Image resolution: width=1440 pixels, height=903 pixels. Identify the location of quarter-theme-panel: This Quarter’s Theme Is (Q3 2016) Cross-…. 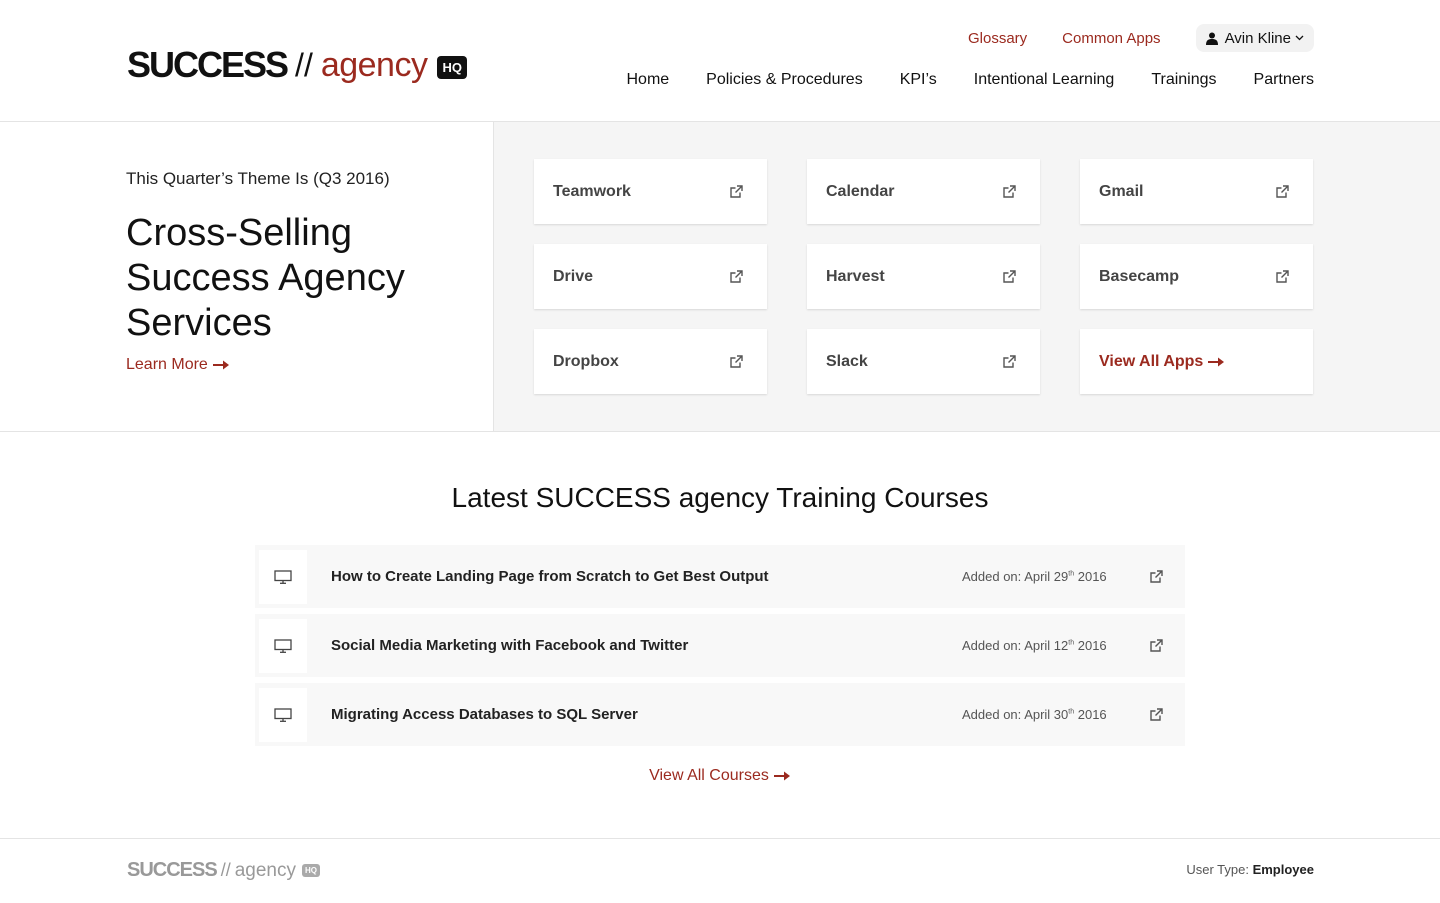
(247, 276).